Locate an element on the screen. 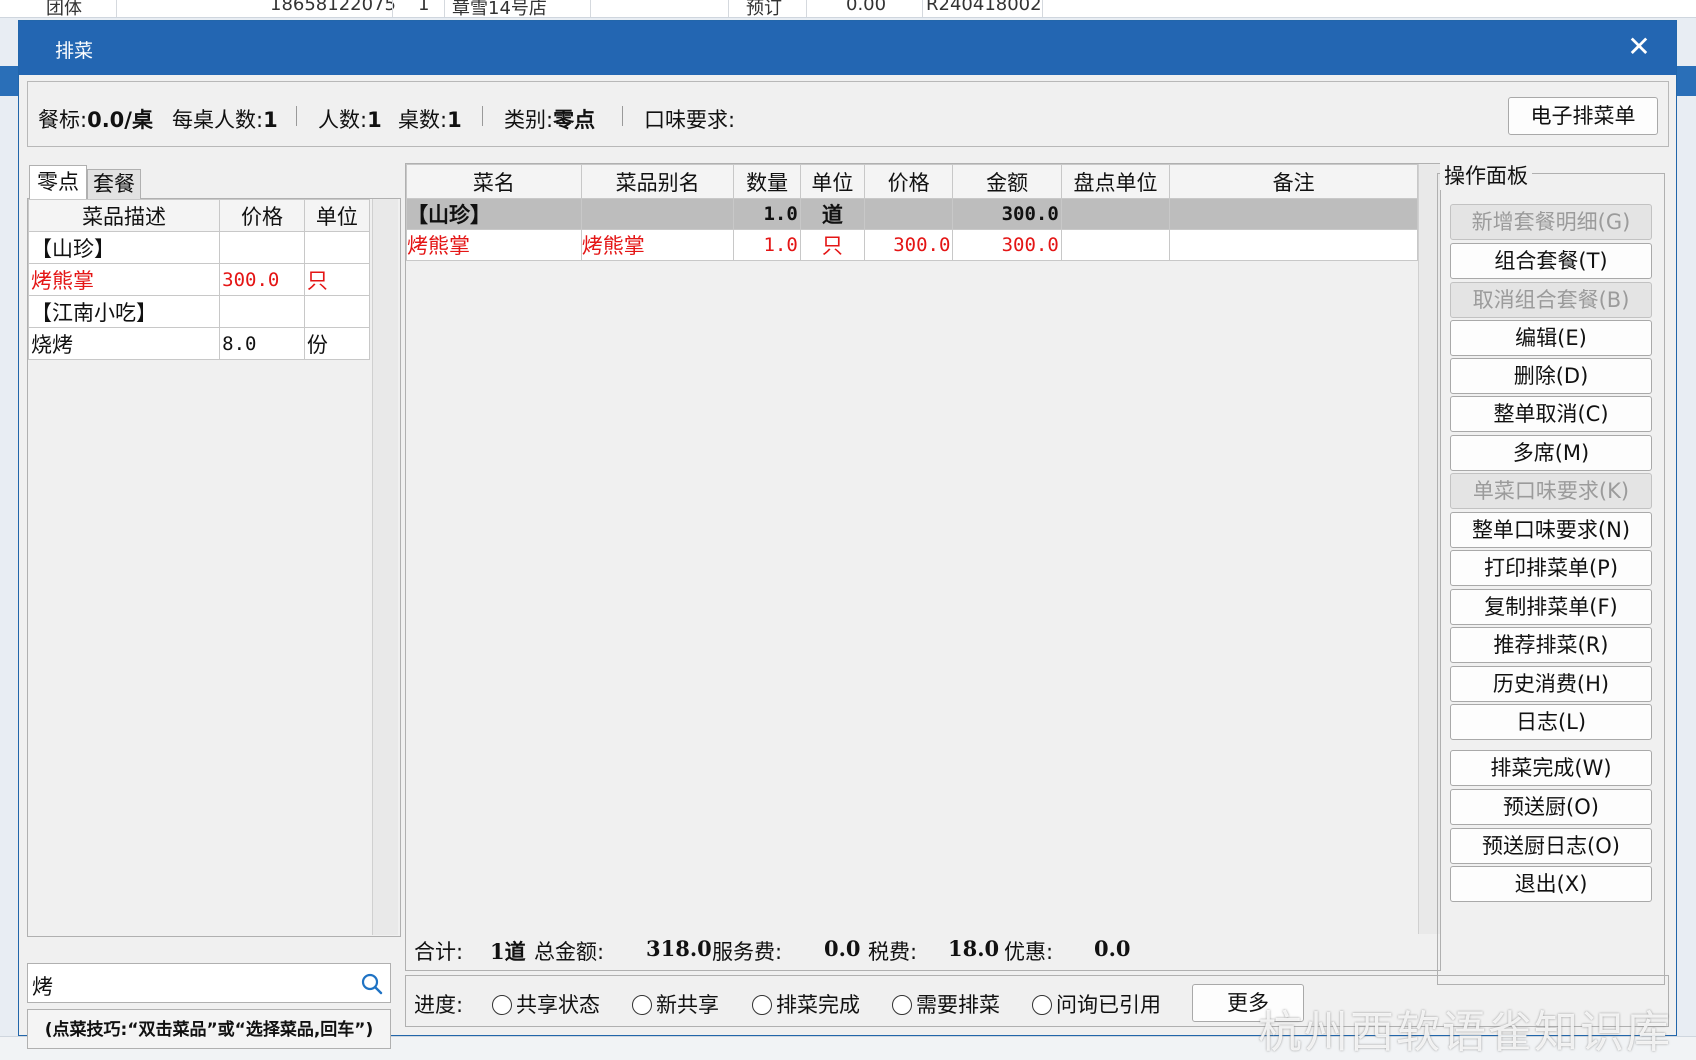 Image resolution: width=1696 pixels, height=1060 pixels. table-count: 桌数:1 is located at coordinates (430, 120).